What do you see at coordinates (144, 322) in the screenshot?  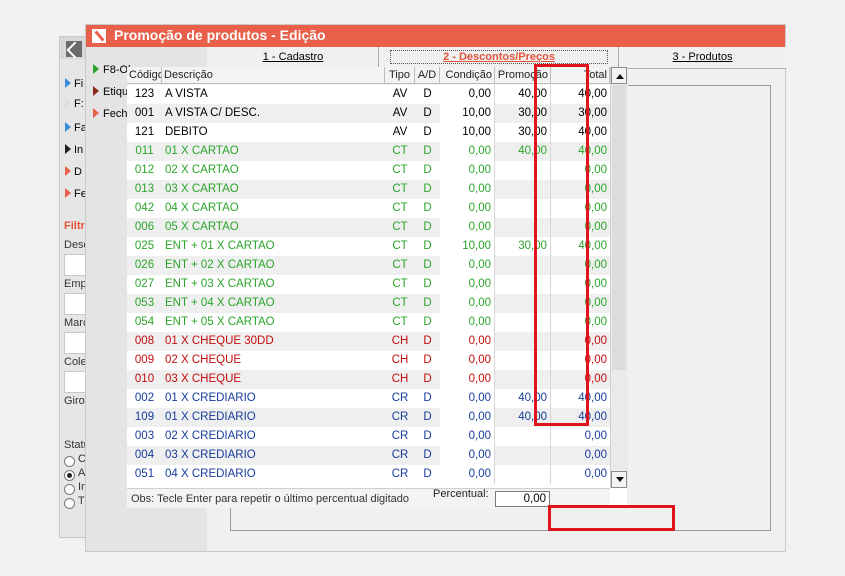 I see `codigo-cell: 054` at bounding box center [144, 322].